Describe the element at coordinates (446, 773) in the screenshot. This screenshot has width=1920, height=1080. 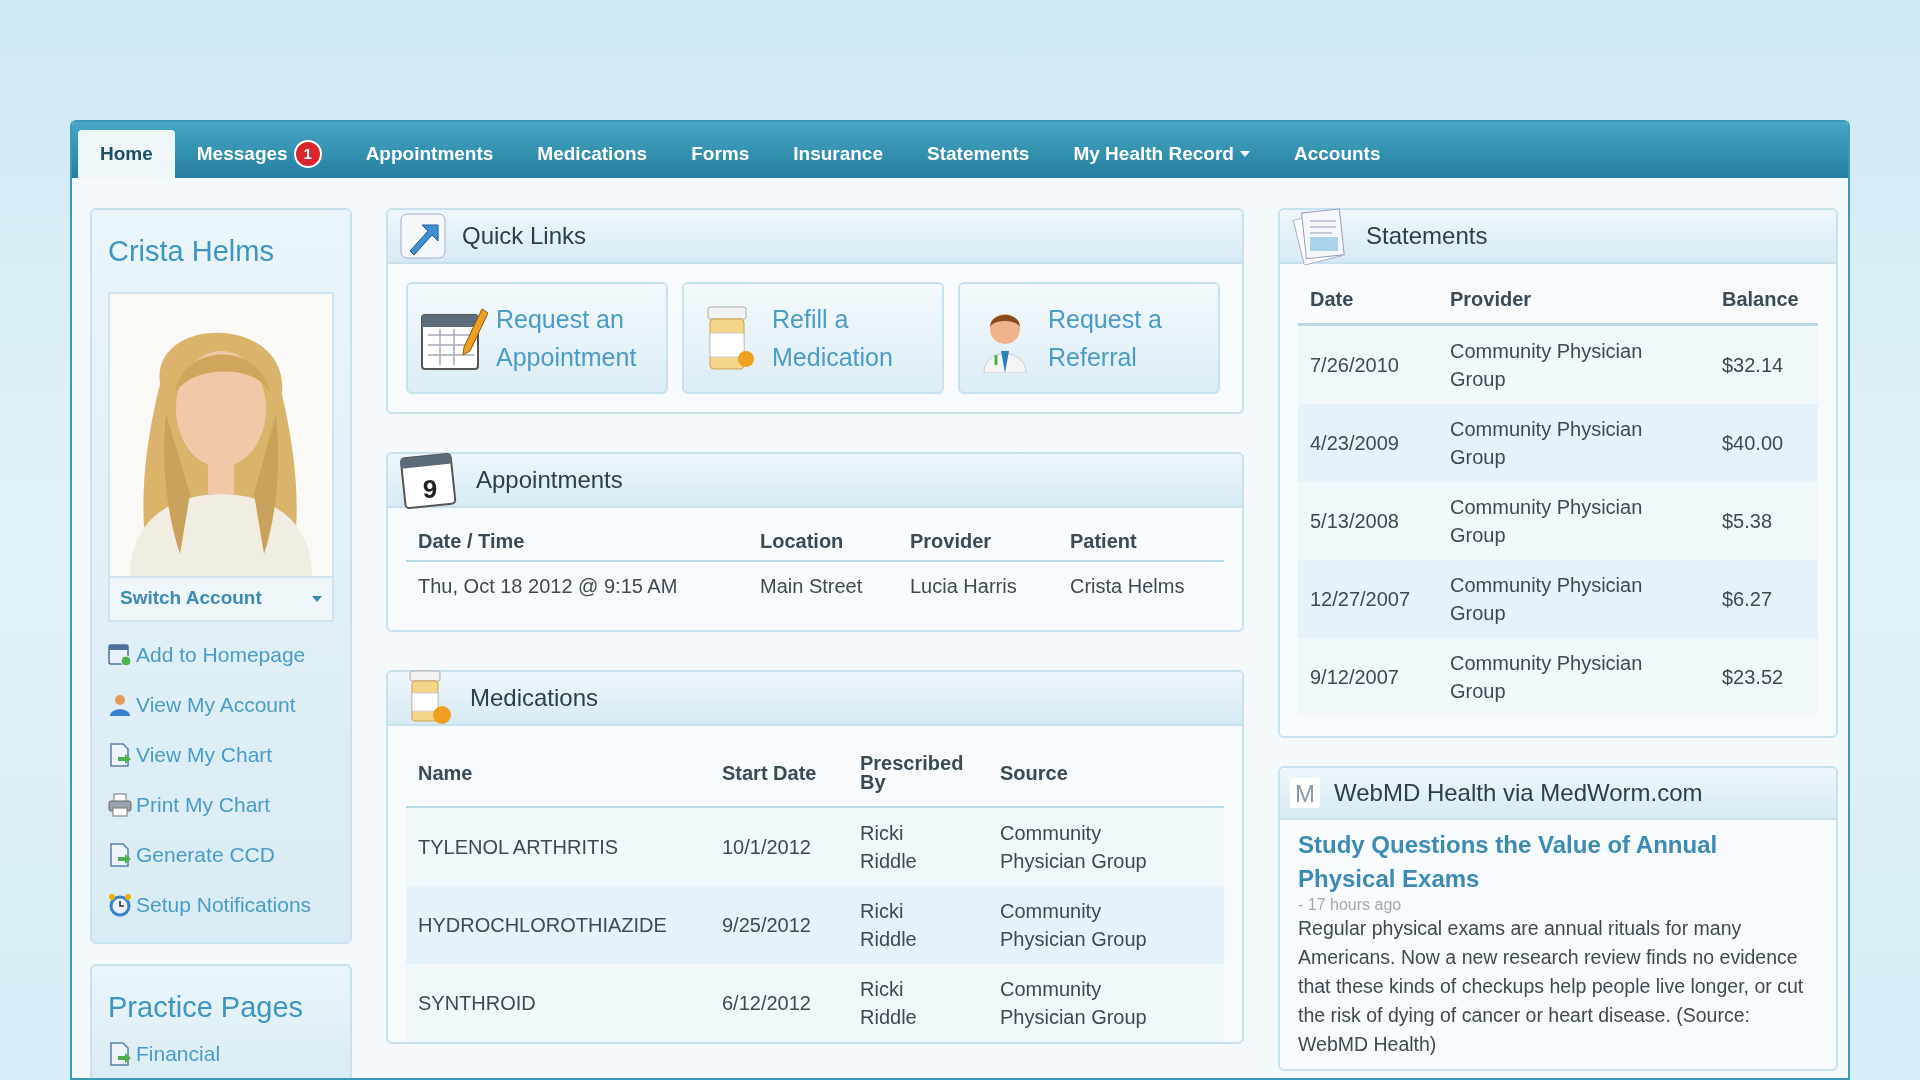
I see `column-header: Name` at that location.